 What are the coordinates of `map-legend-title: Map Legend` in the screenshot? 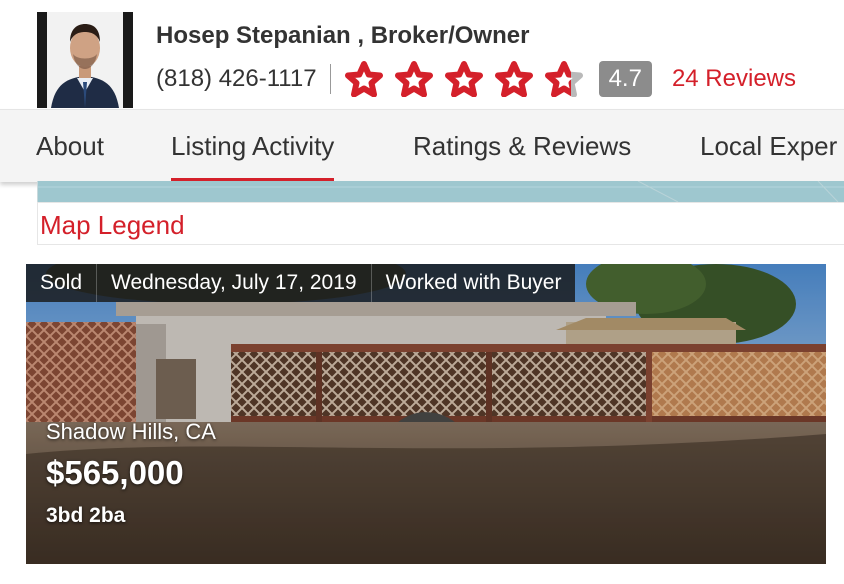 It's located at (112, 225).